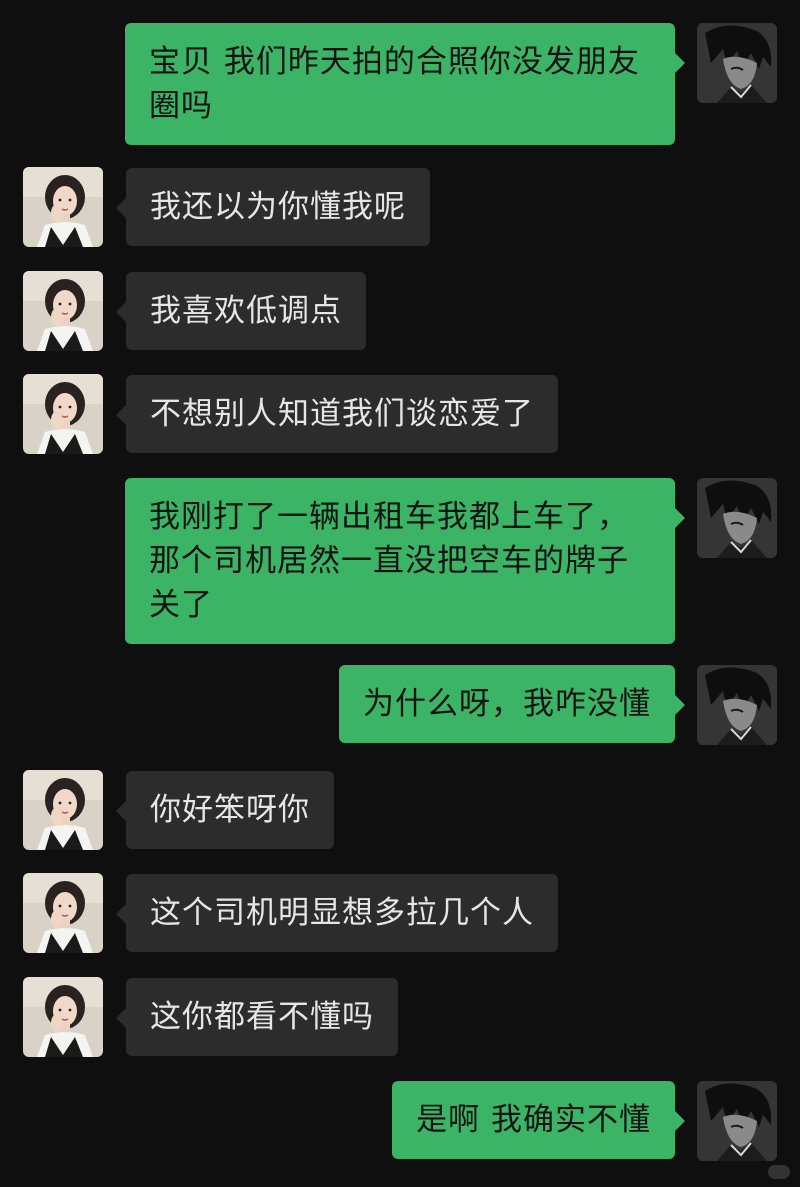 This screenshot has height=1187, width=800. What do you see at coordinates (512, 704) in the screenshot?
I see `message-bubble-sent: 为什么呀，我咋没懂` at bounding box center [512, 704].